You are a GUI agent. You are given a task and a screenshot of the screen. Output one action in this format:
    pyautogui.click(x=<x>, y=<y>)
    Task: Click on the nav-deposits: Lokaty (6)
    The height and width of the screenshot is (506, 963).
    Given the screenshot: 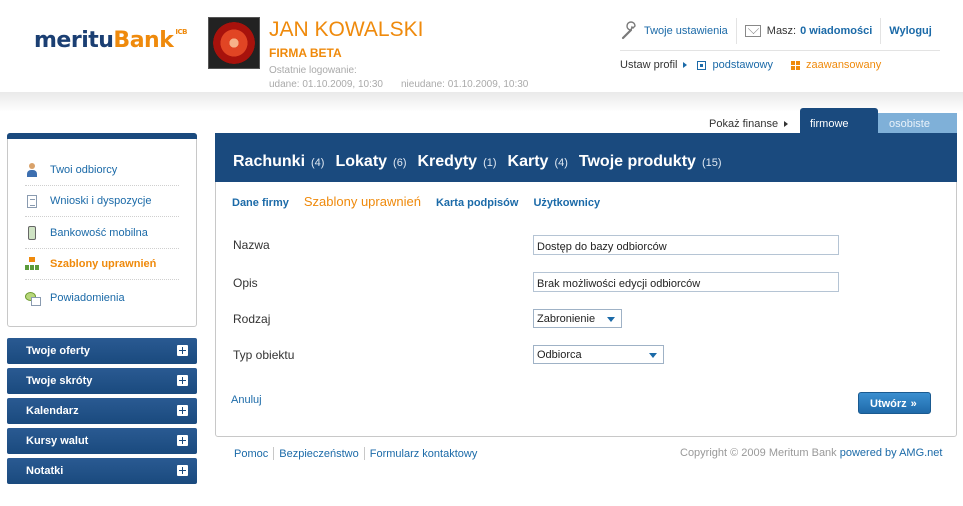 What is the action you would take?
    pyautogui.click(x=370, y=162)
    